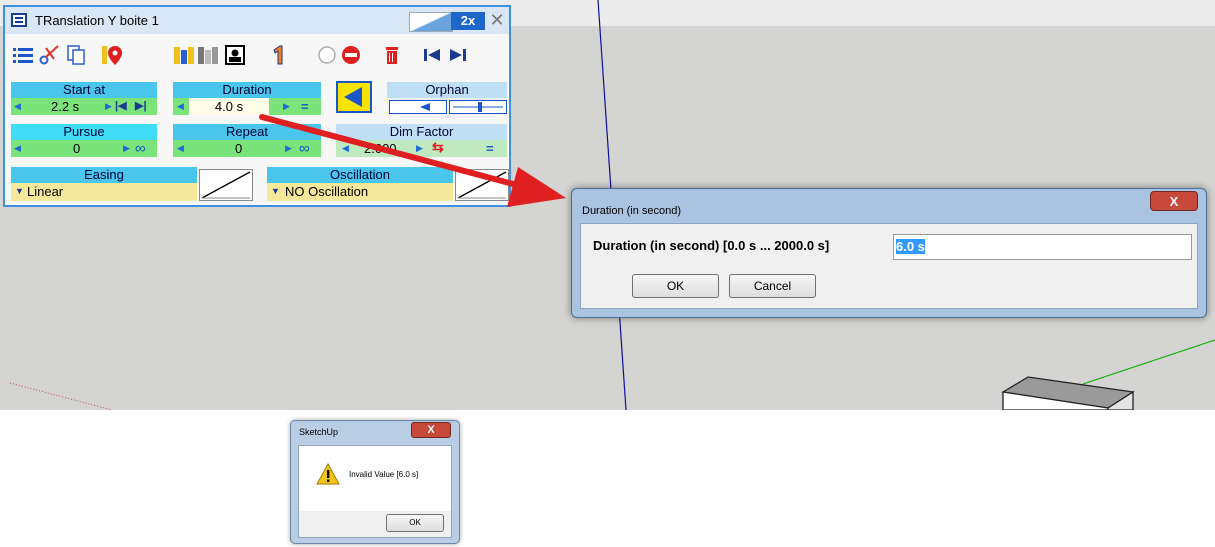 The height and width of the screenshot is (547, 1215). What do you see at coordinates (384, 474) in the screenshot?
I see `message-text: Invalid Value [6.0 s]` at bounding box center [384, 474].